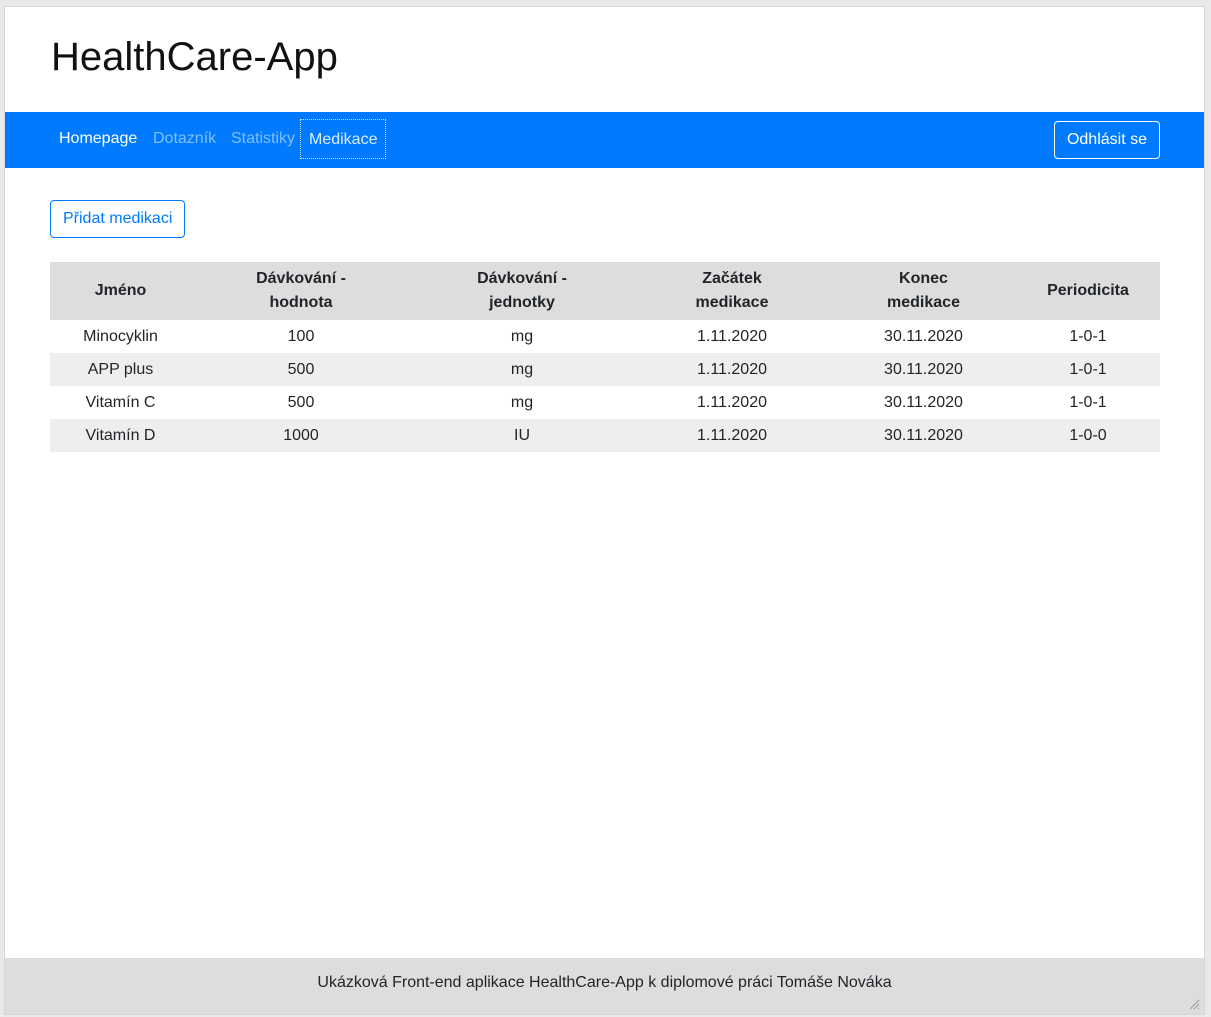 The height and width of the screenshot is (1017, 1211). Describe the element at coordinates (343, 139) in the screenshot. I see `nav-medikace: Medikace` at that location.